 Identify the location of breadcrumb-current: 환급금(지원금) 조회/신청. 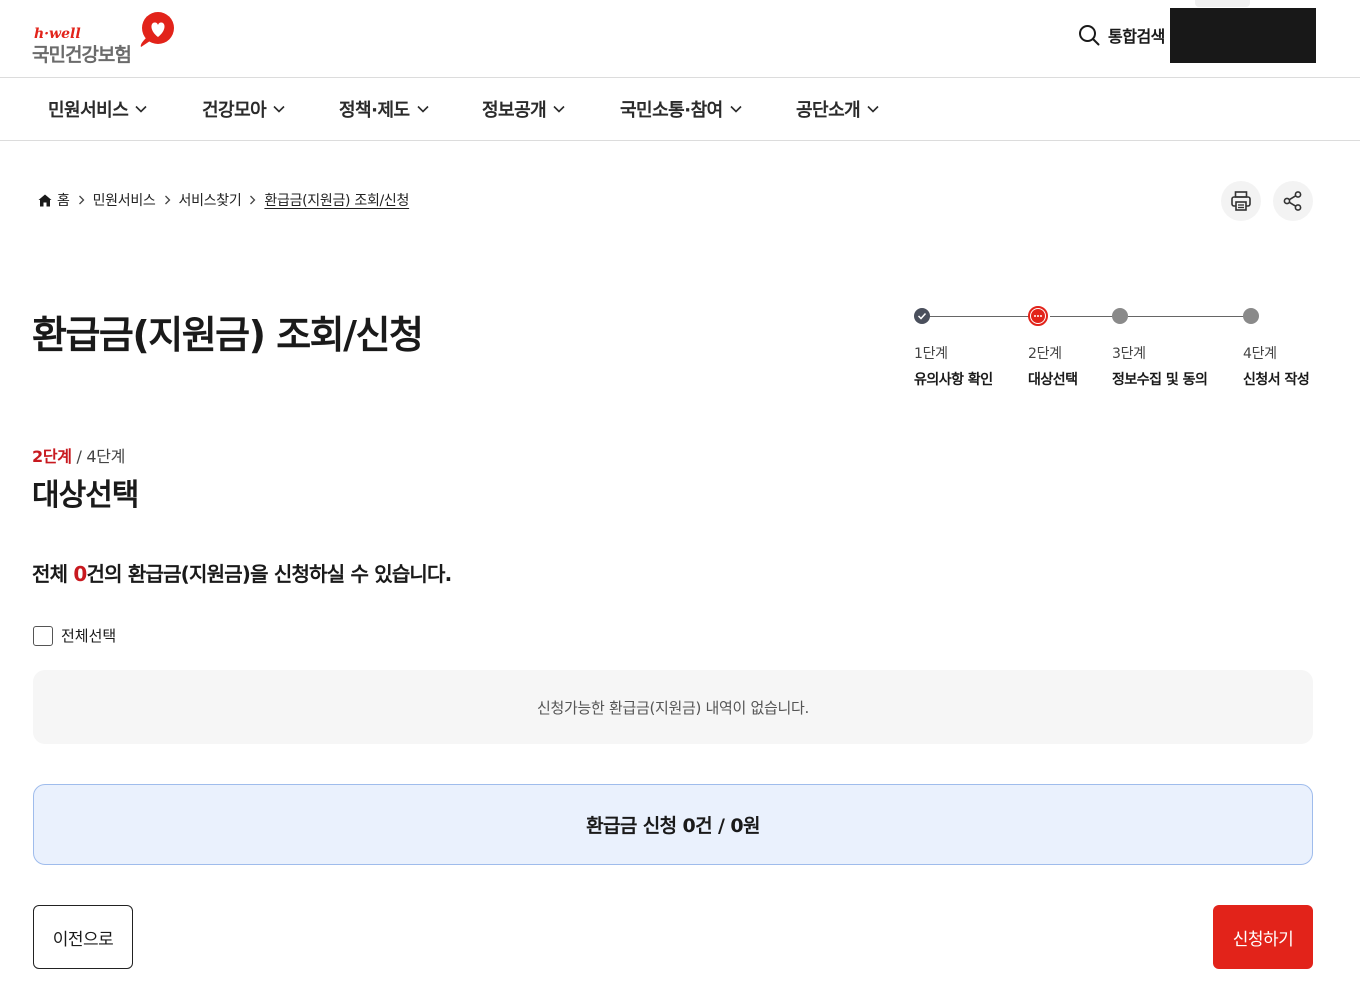
(336, 200).